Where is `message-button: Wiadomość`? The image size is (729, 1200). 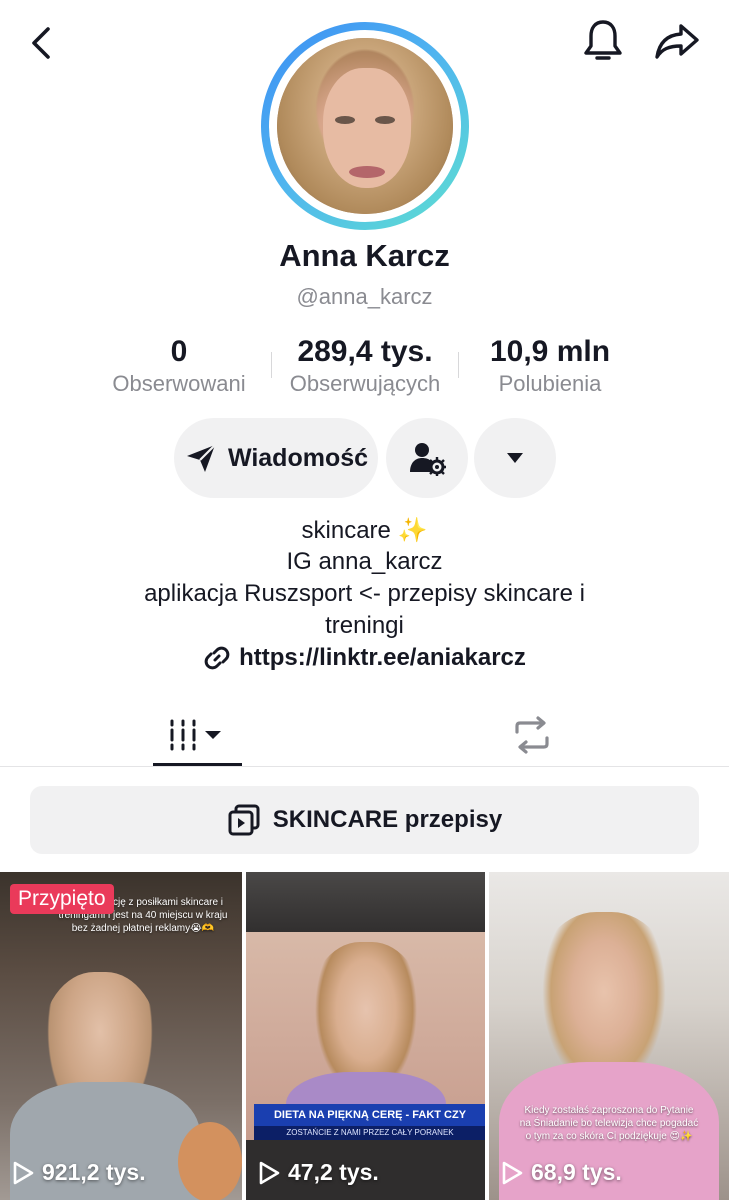
message-button: Wiadomość is located at coordinates (276, 458).